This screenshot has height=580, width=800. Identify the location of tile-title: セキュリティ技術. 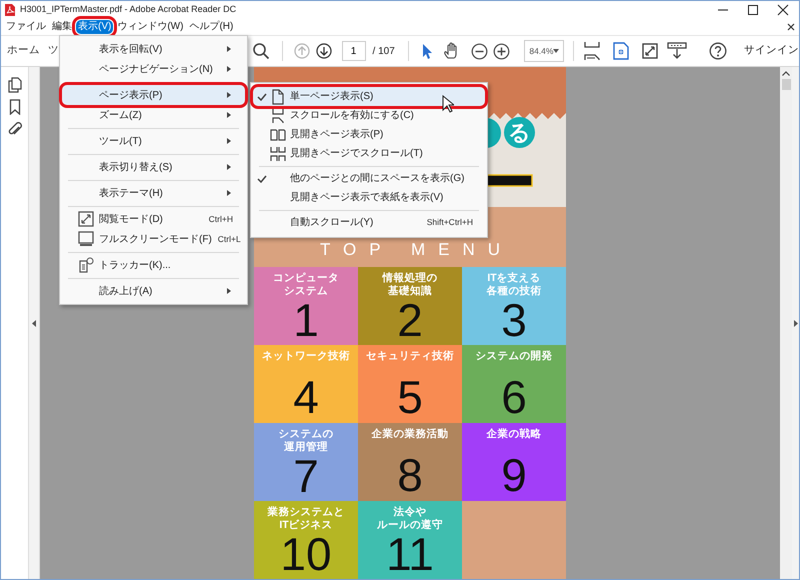
(410, 356).